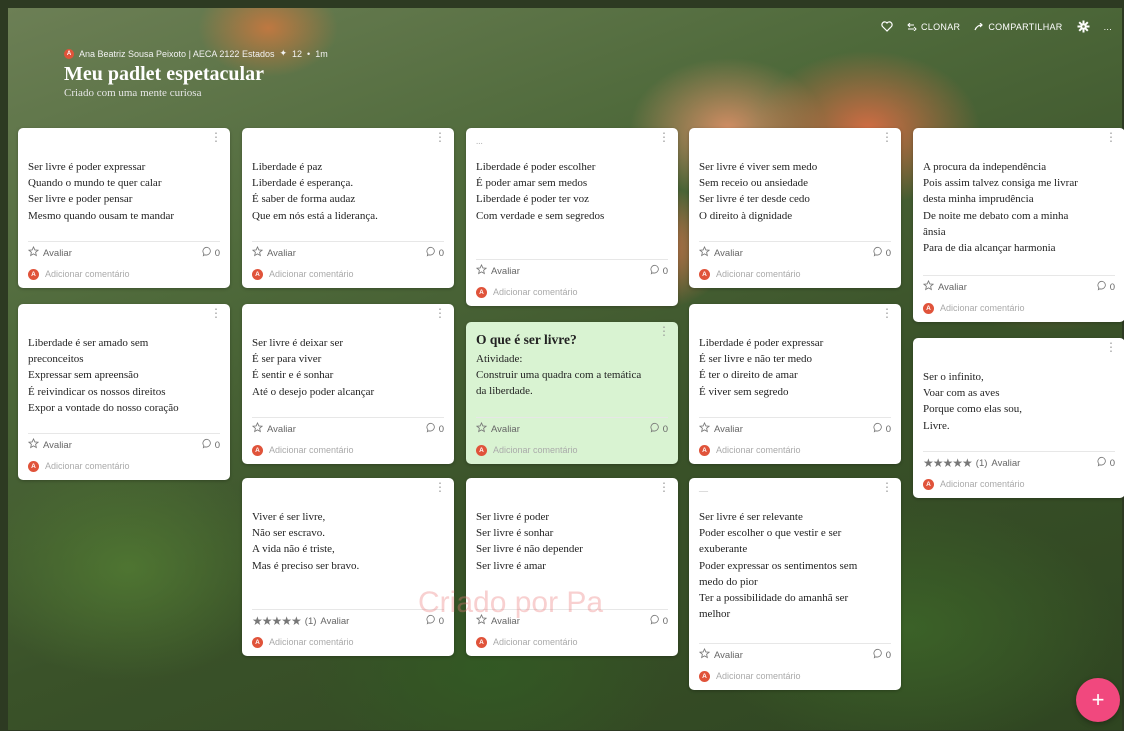 The image size is (1124, 731). Describe the element at coordinates (933, 27) in the screenshot. I see `clone-button: CLONAR` at that location.